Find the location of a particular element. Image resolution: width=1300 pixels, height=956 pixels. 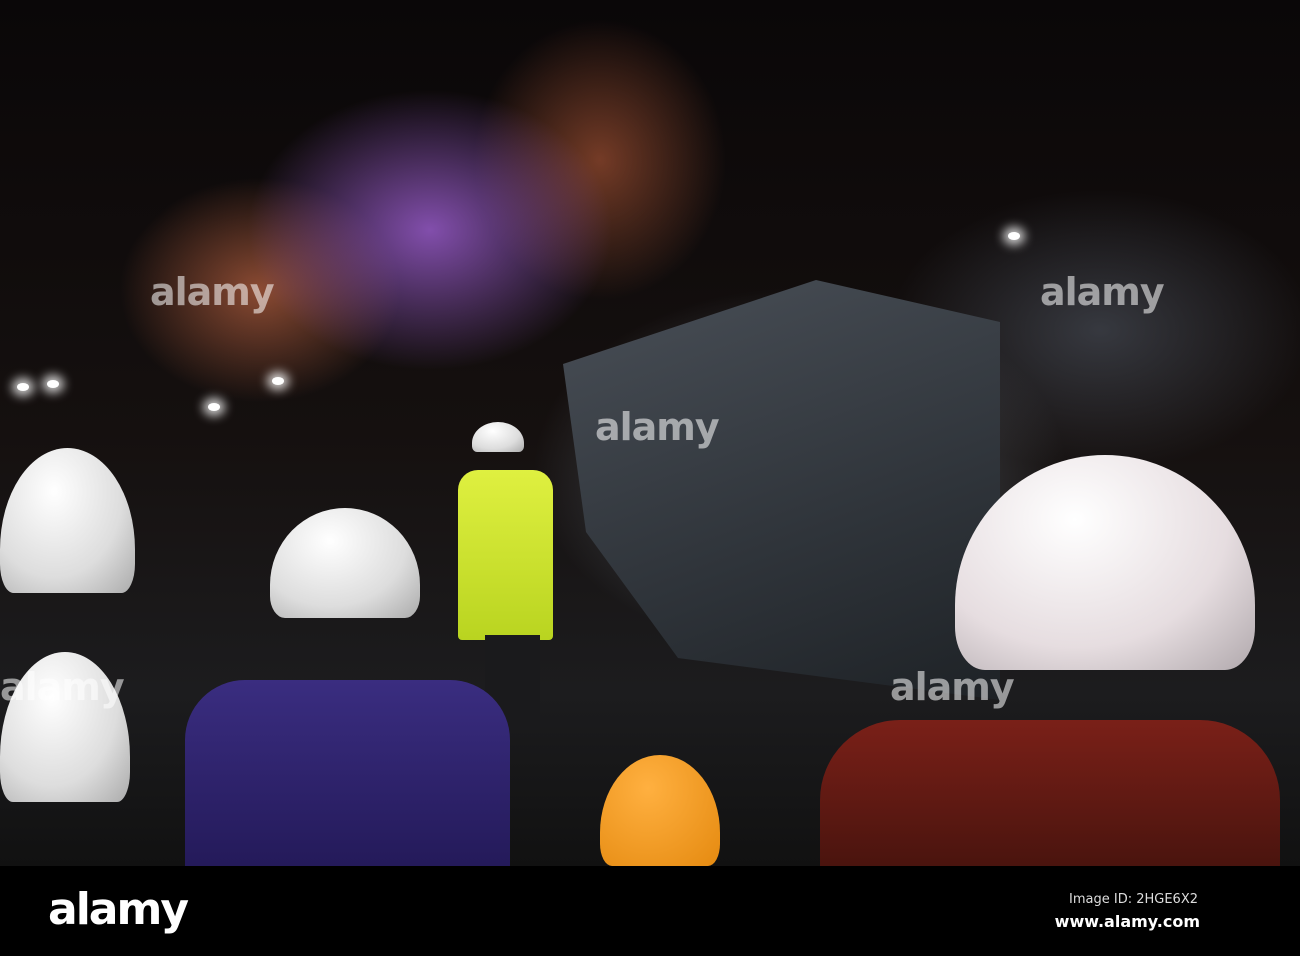

alamy-logo: alamy is located at coordinates (118, 909).